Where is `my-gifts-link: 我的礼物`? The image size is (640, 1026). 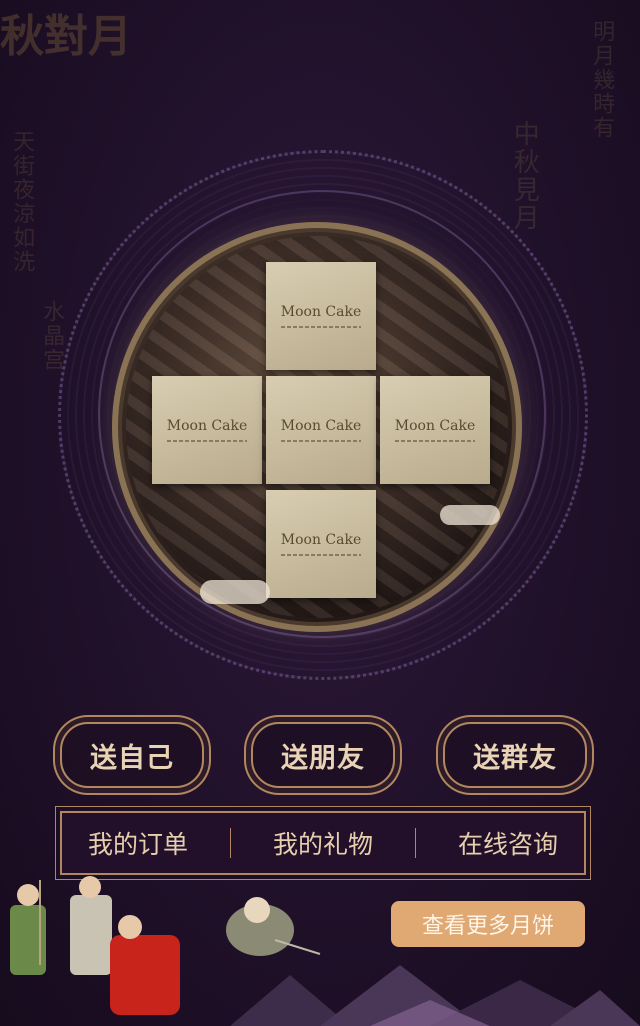
my-gifts-link: 我的礼物 is located at coordinates (323, 843).